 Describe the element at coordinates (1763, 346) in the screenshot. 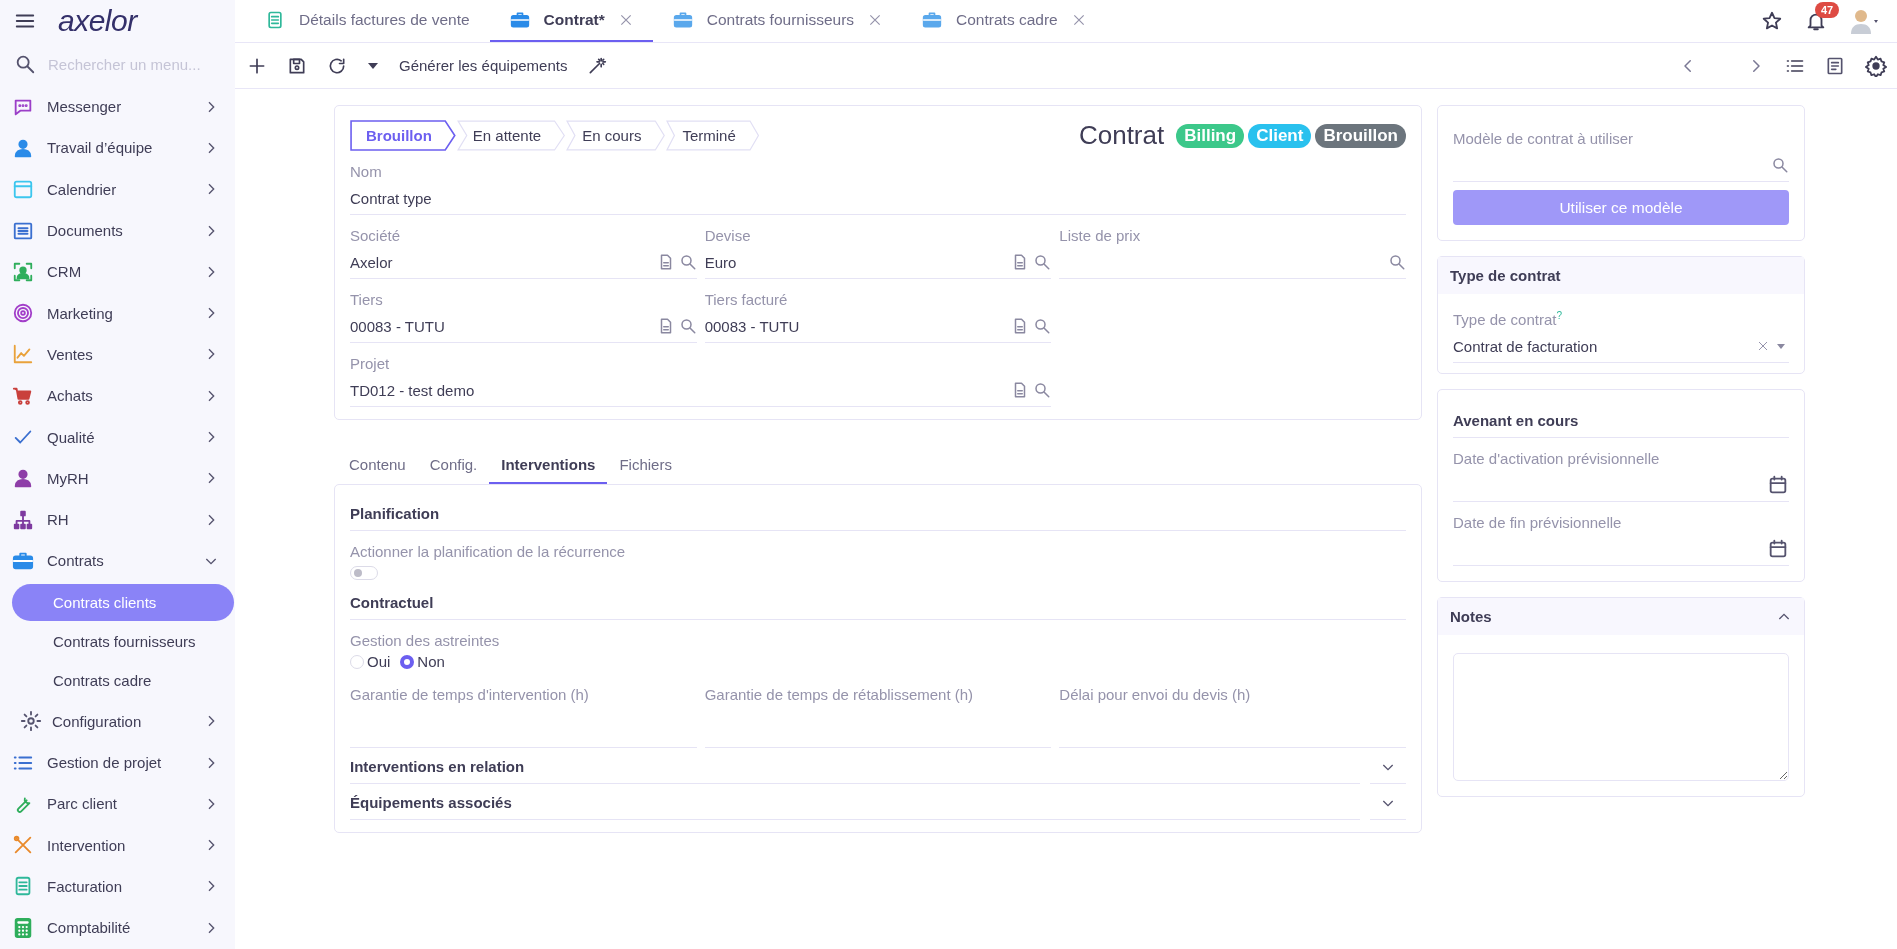

I see `clear-icon` at that location.